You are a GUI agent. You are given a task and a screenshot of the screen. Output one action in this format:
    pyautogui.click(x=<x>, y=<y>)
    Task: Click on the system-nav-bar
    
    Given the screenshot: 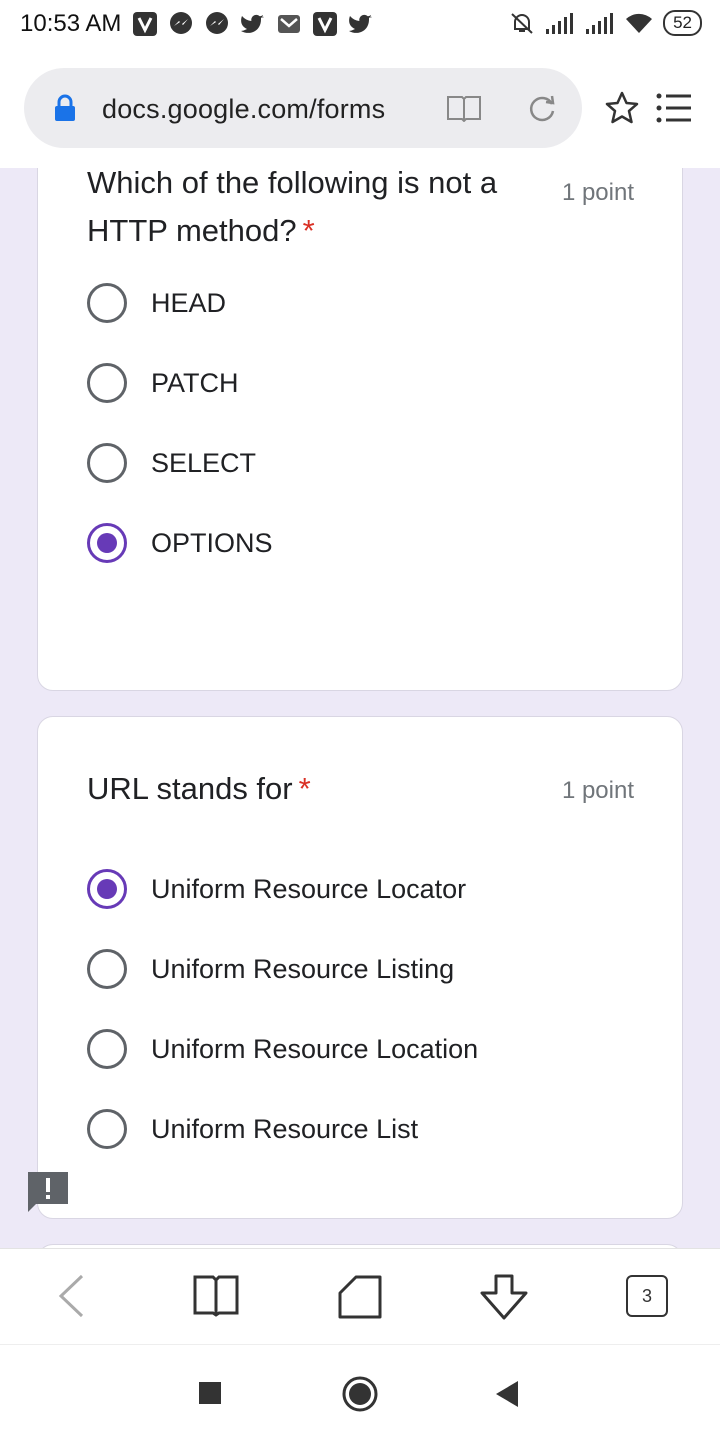 What is the action you would take?
    pyautogui.click(x=360, y=1392)
    